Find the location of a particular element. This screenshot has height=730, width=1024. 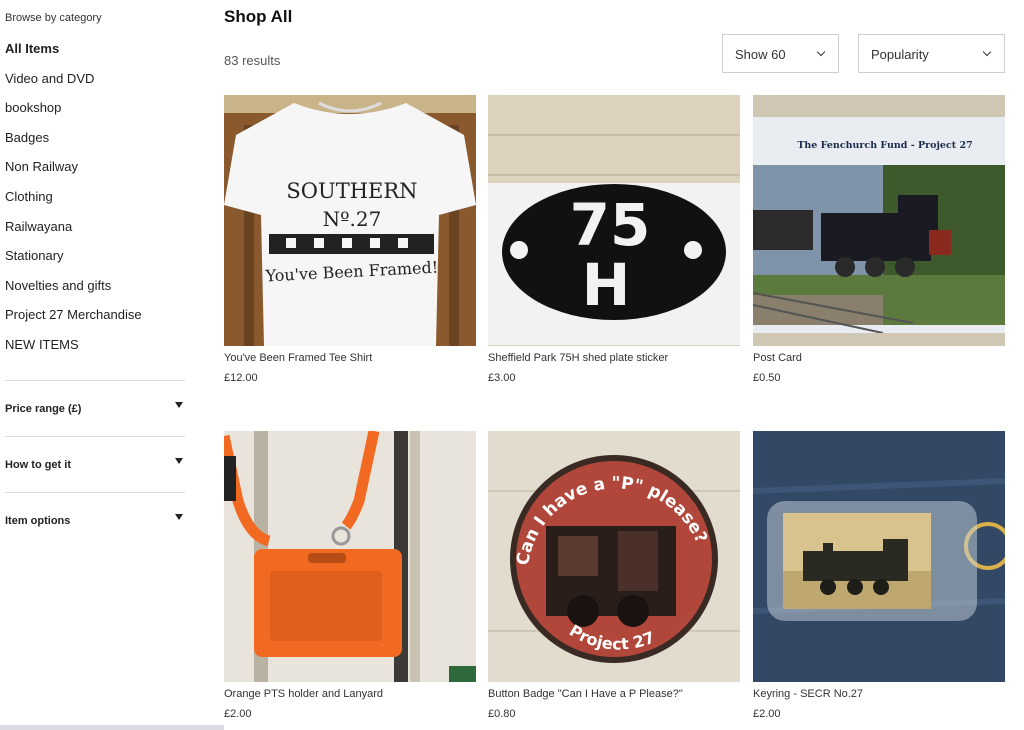

tee-print-line2: Nº.27 is located at coordinates (352, 219).